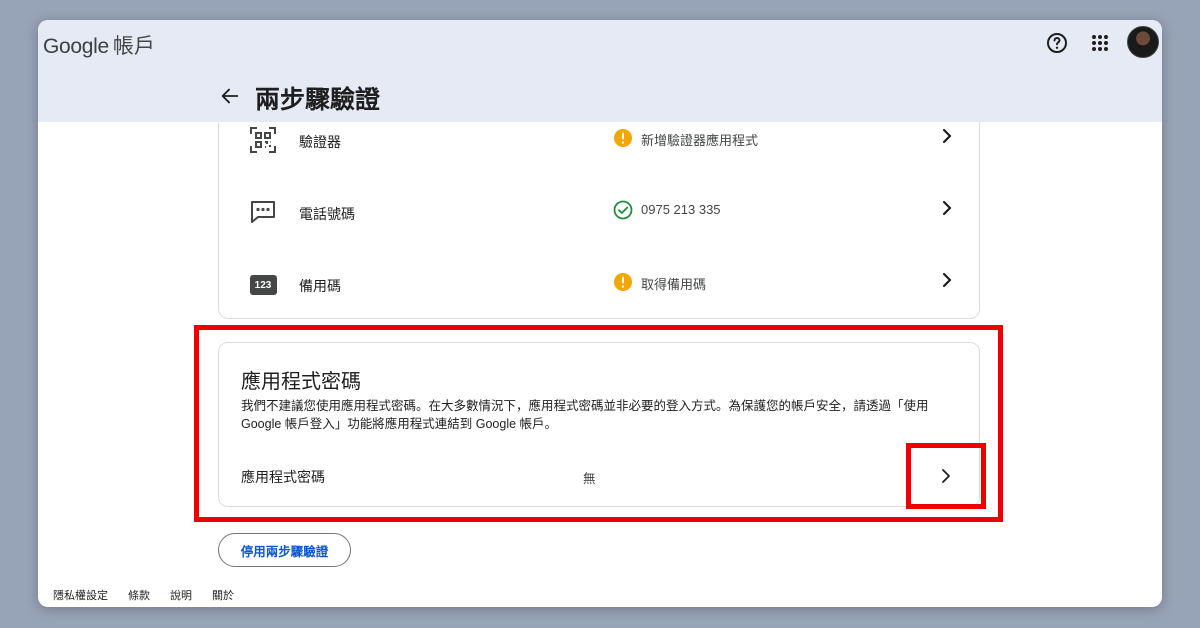 The width and height of the screenshot is (1200, 628). Describe the element at coordinates (681, 209) in the screenshot. I see `method-status: 0975 213 335` at that location.